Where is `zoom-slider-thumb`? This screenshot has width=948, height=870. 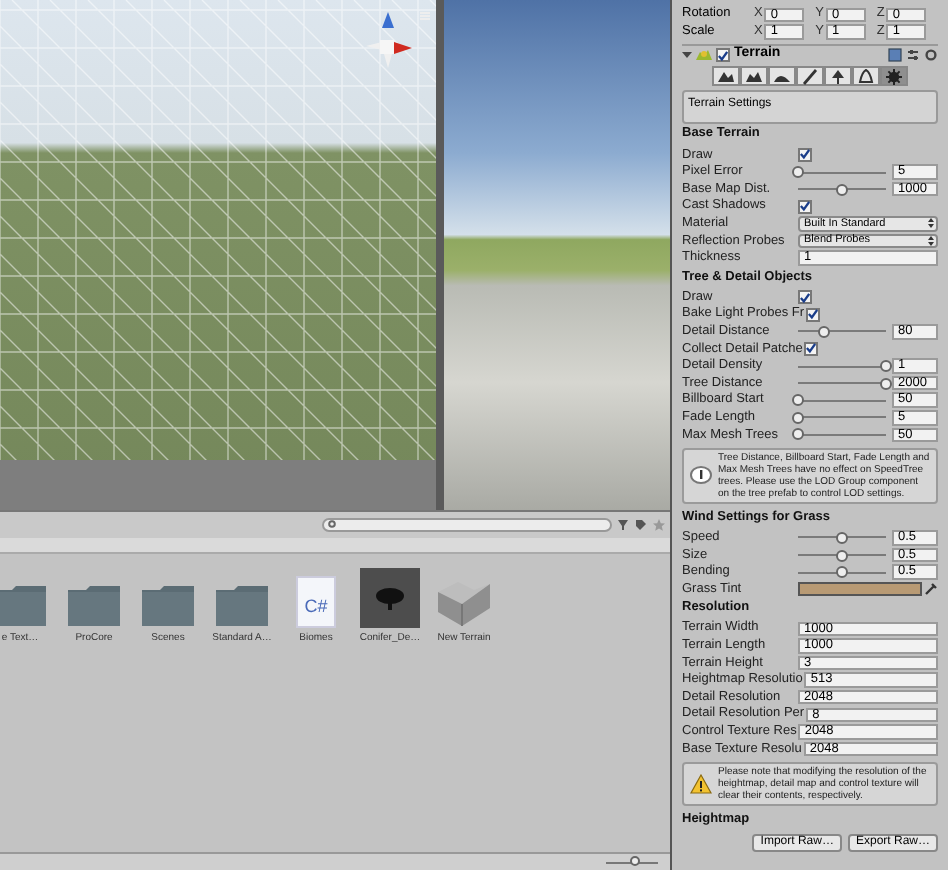
zoom-slider-thumb is located at coordinates (634, 861).